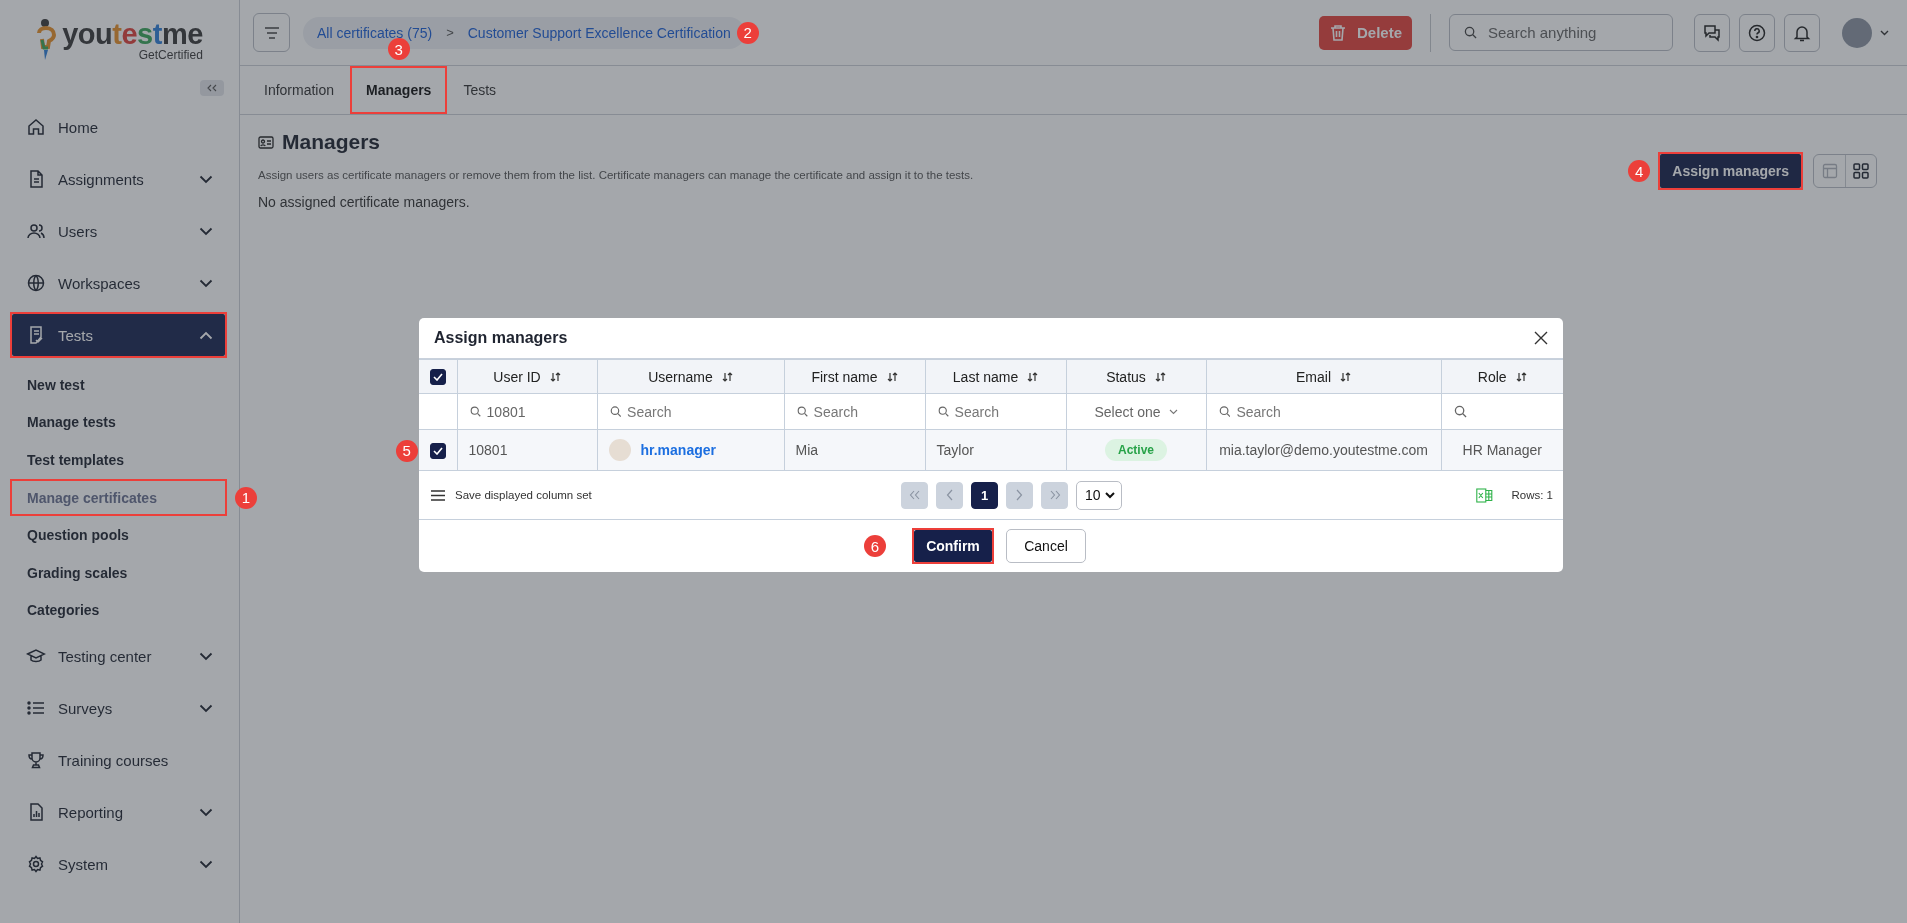 Image resolution: width=1907 pixels, height=923 pixels. What do you see at coordinates (1561, 32) in the screenshot?
I see `search-field: Search anything` at bounding box center [1561, 32].